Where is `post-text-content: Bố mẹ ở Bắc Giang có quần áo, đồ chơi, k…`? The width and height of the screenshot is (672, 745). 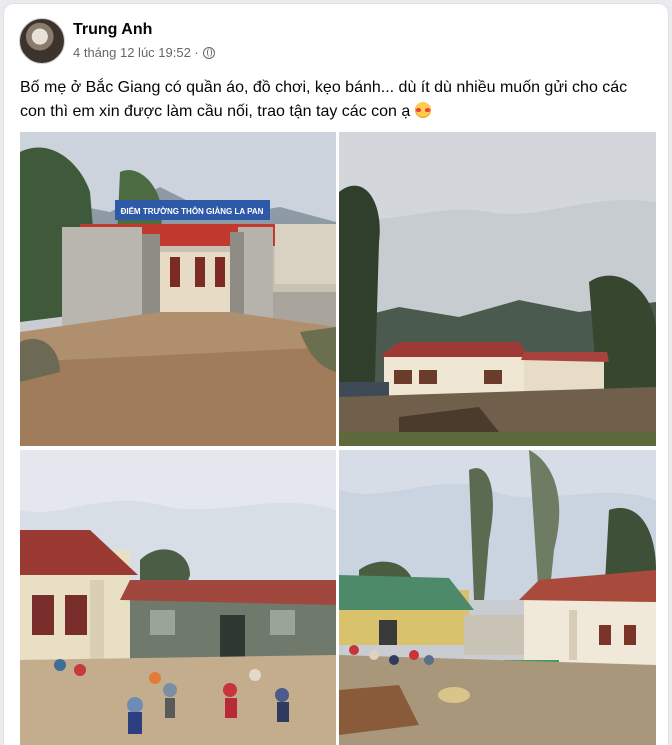 post-text-content: Bố mẹ ở Bắc Giang có quần áo, đồ chơi, k… is located at coordinates (324, 99).